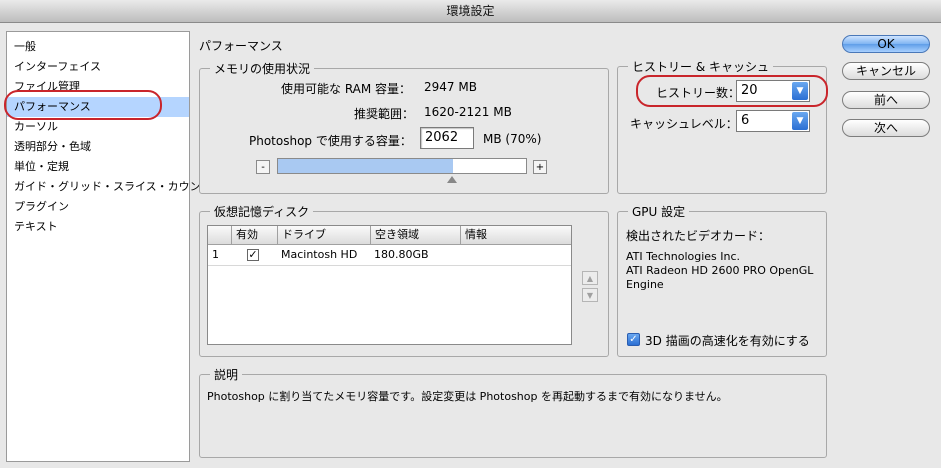 The height and width of the screenshot is (468, 941). Describe the element at coordinates (462, 255) in the screenshot. I see `info-value` at that location.